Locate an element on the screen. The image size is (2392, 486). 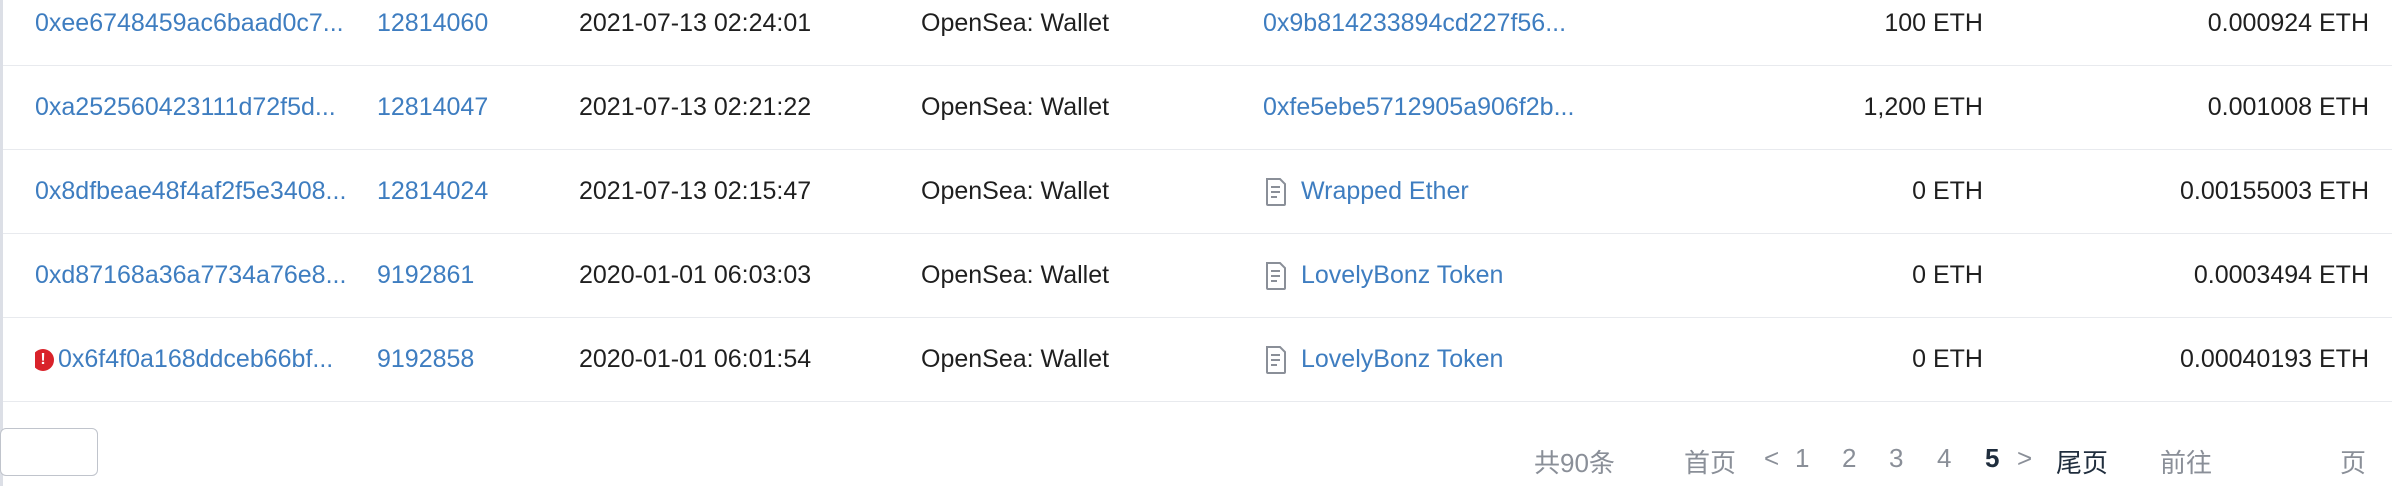
to-contract-link: Wrapped Ether is located at coordinates (1385, 191).